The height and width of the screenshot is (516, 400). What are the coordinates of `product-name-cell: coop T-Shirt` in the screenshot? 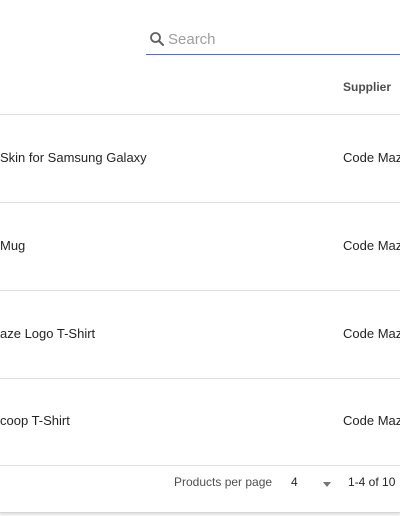 It's located at (35, 420).